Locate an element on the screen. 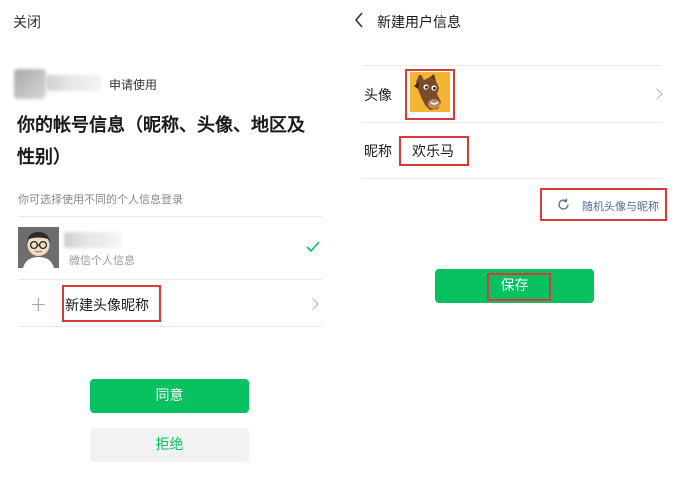 This screenshot has width=682, height=484. page-title: 新建用户信息 is located at coordinates (419, 23).